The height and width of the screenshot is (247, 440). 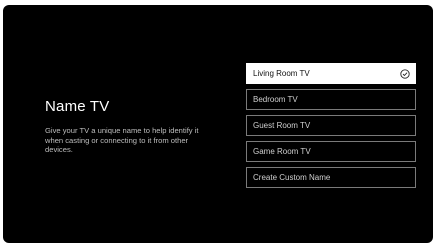 I want to click on option-create-custom-name: Create Custom Name, so click(x=331, y=177).